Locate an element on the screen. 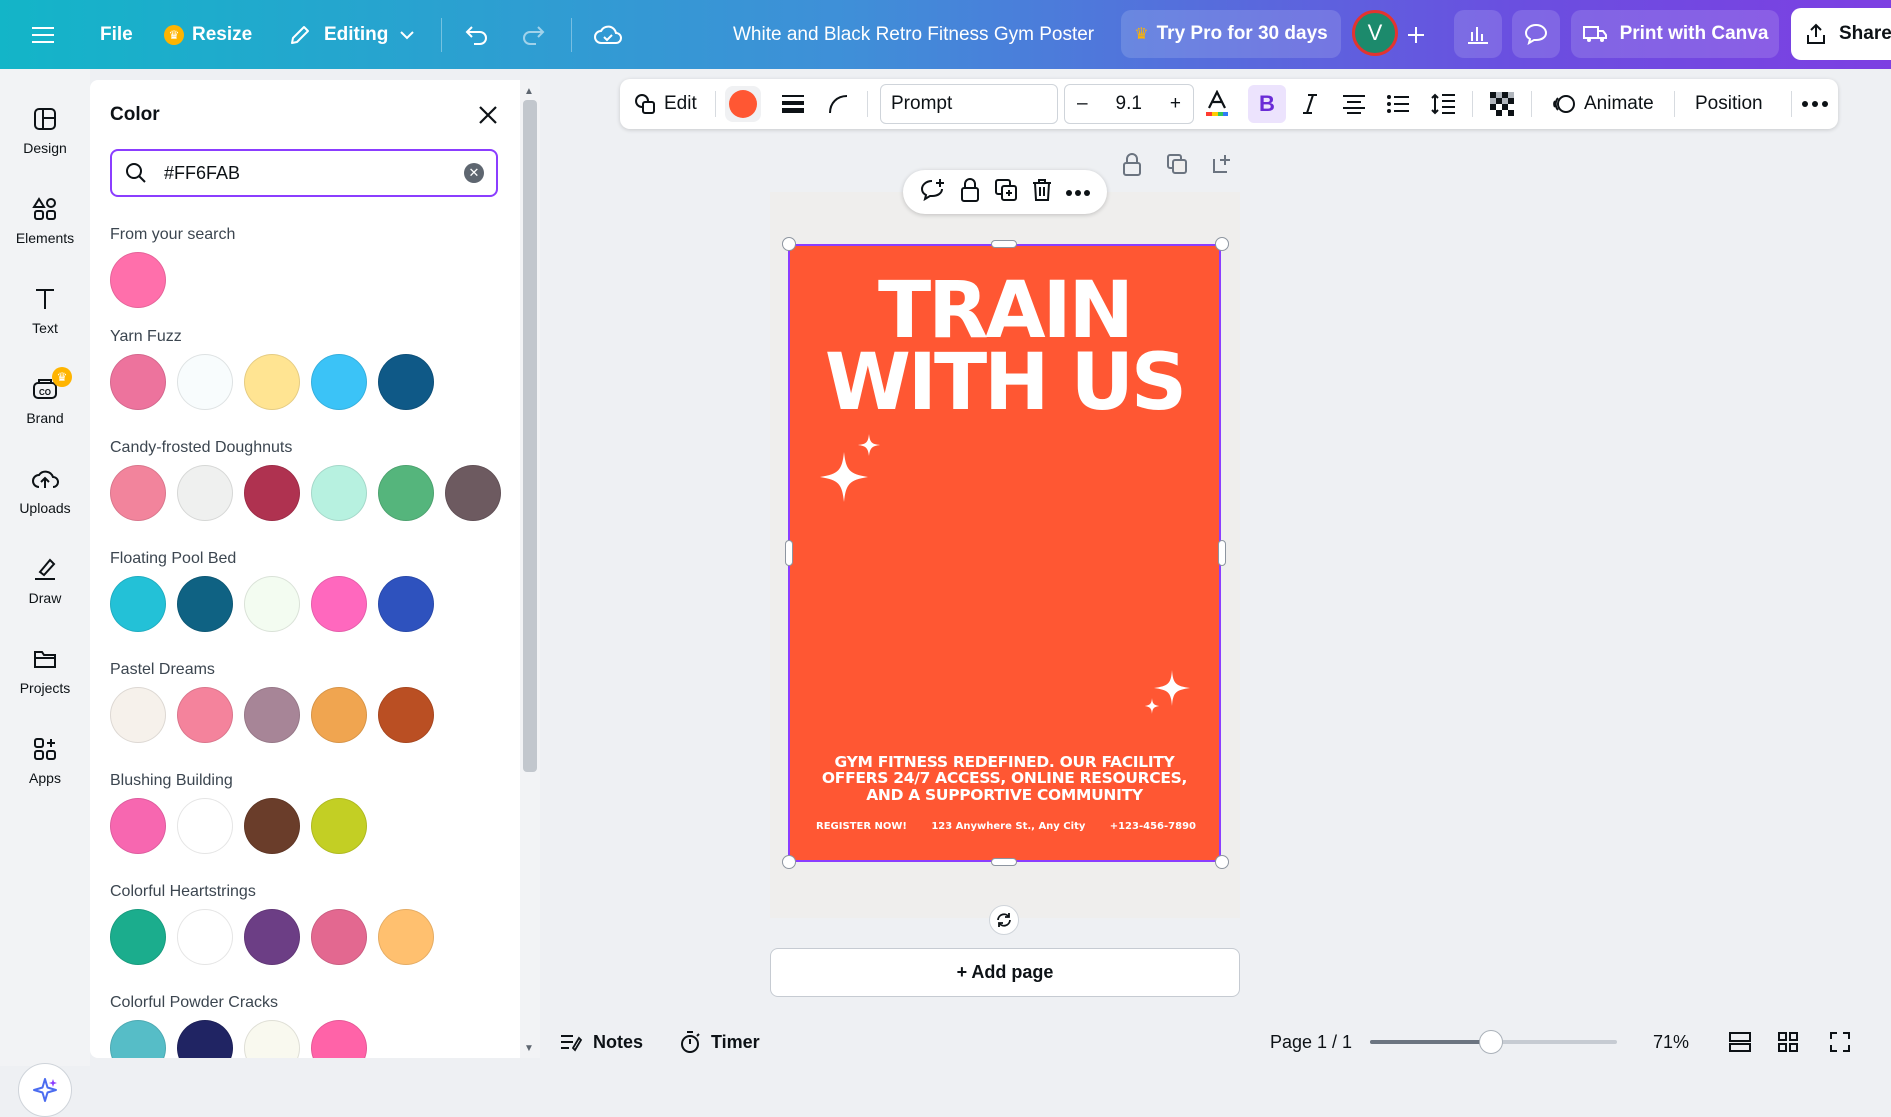  sparkle-icon is located at coordinates (1168, 694).